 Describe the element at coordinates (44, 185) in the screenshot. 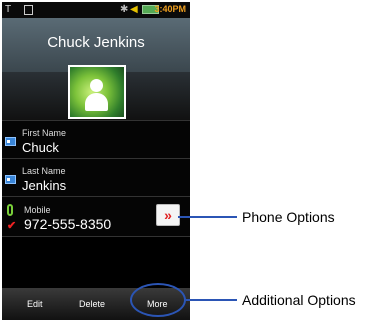

I see `last-name-value: Jenkins` at that location.